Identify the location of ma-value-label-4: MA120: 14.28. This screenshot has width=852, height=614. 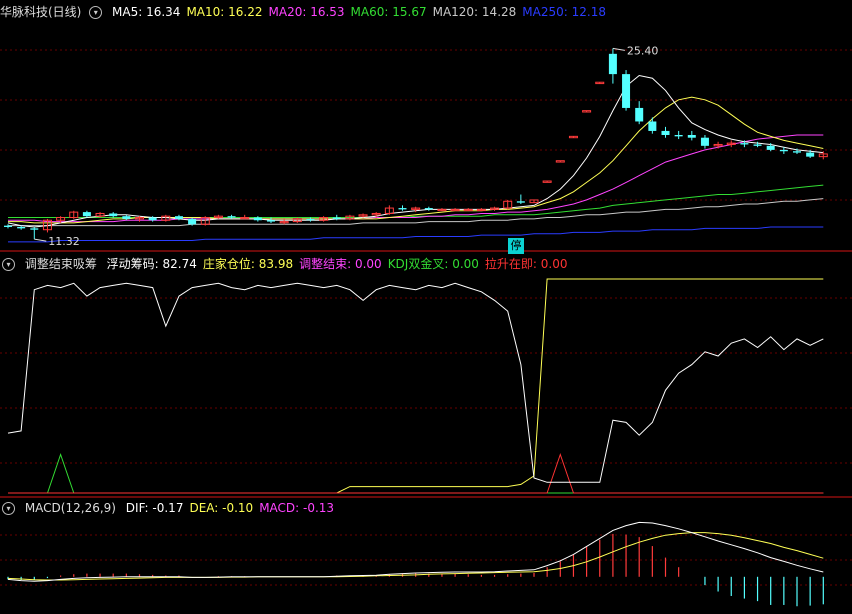
(474, 12).